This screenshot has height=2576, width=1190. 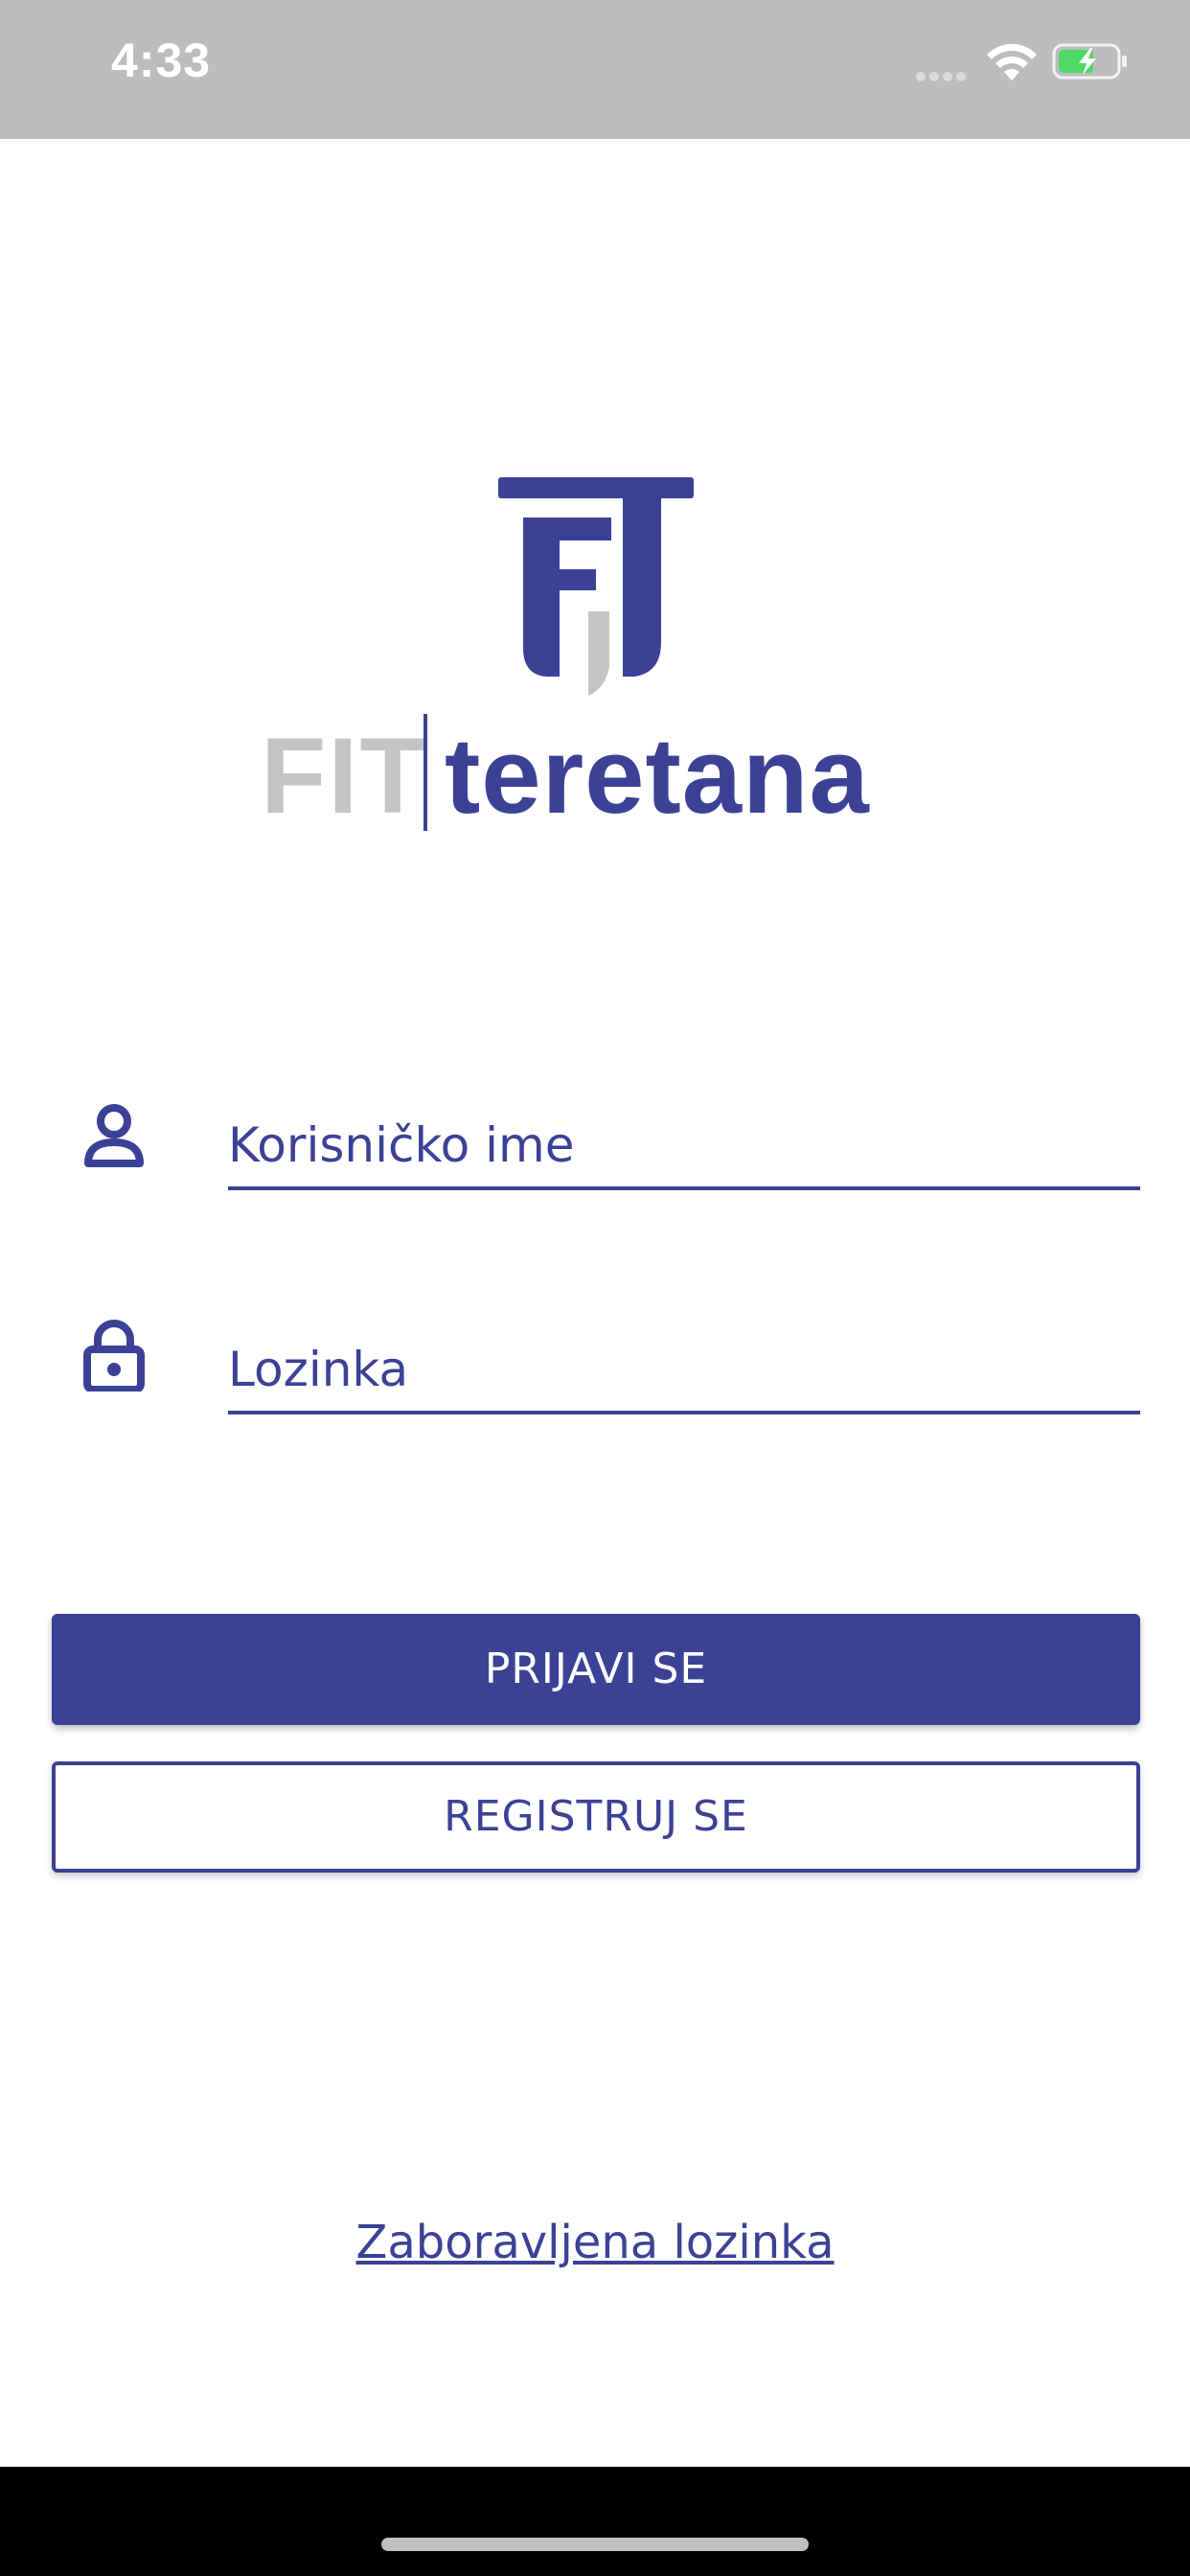 I want to click on username-field-row, so click(x=595, y=1140).